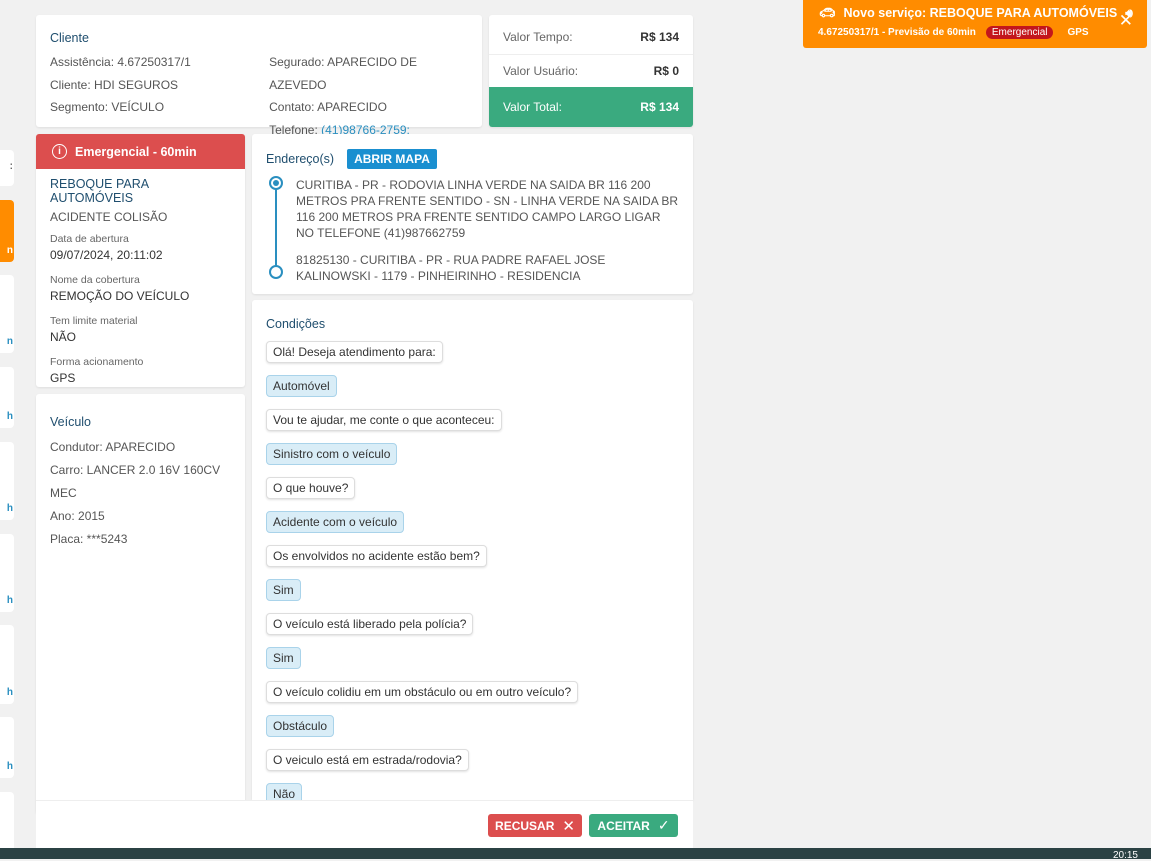 Image resolution: width=1151 pixels, height=861 pixels. Describe the element at coordinates (7, 822) in the screenshot. I see `side-list-item` at that location.